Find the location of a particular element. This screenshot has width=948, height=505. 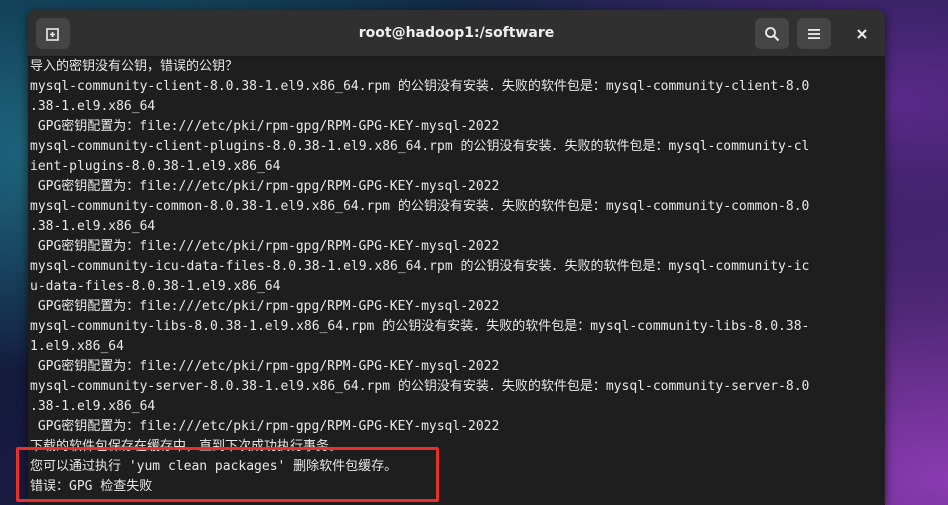

close-icon is located at coordinates (861, 33).